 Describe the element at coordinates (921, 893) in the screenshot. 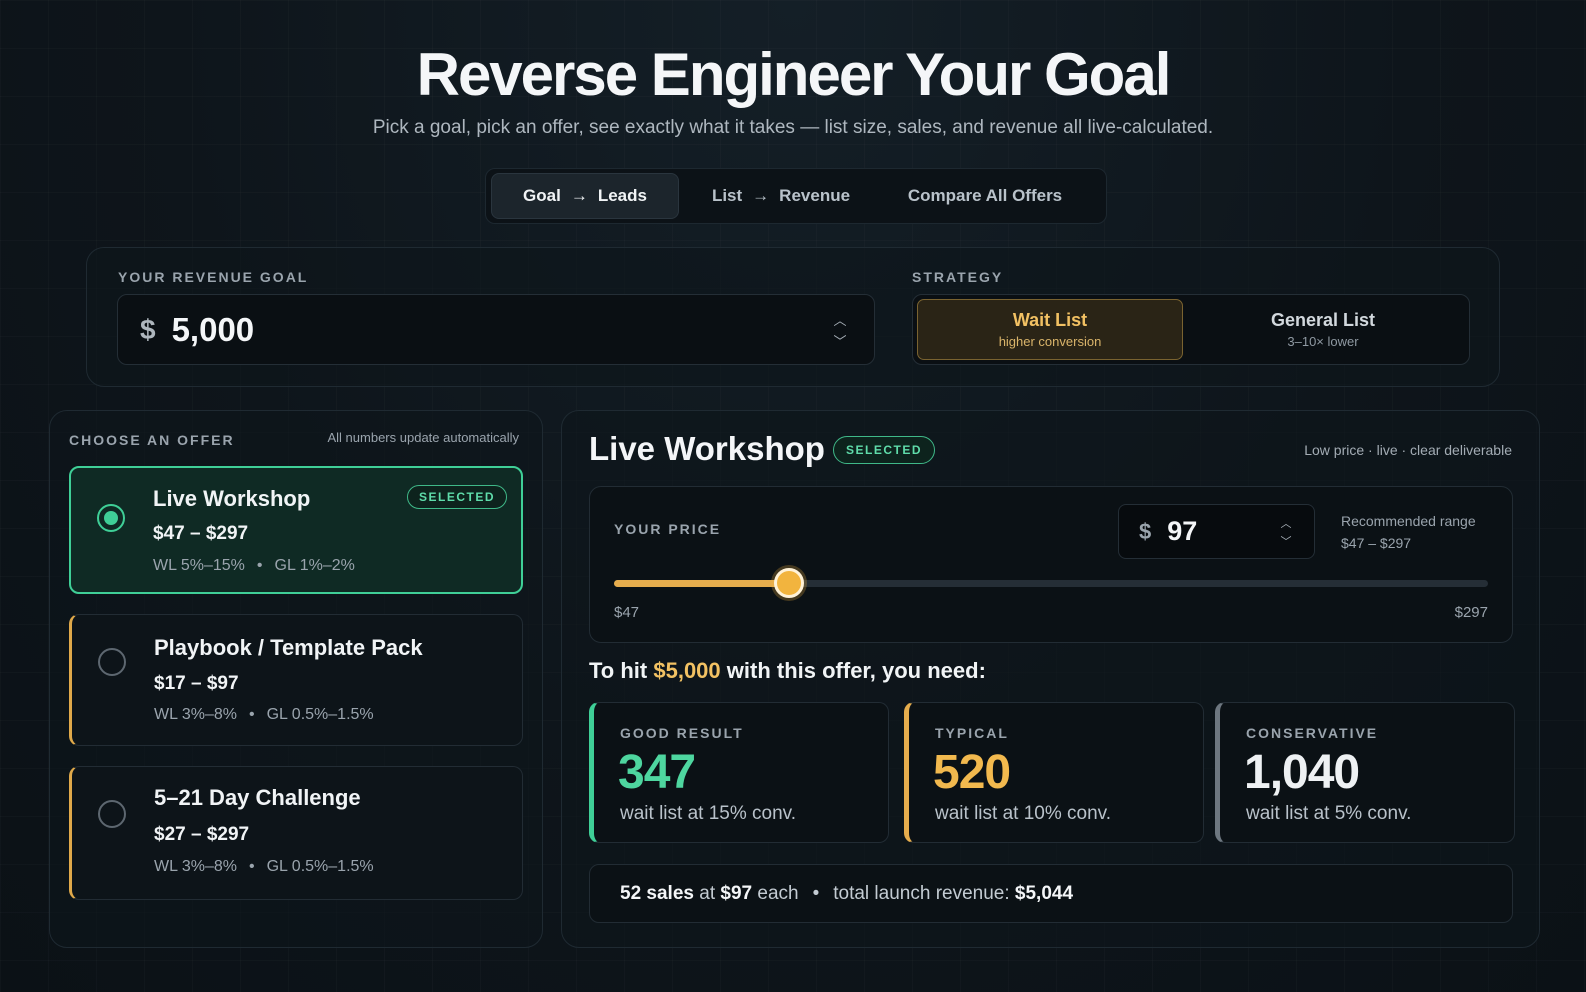

I see `summary-revenue-label: total launch revenue:` at that location.